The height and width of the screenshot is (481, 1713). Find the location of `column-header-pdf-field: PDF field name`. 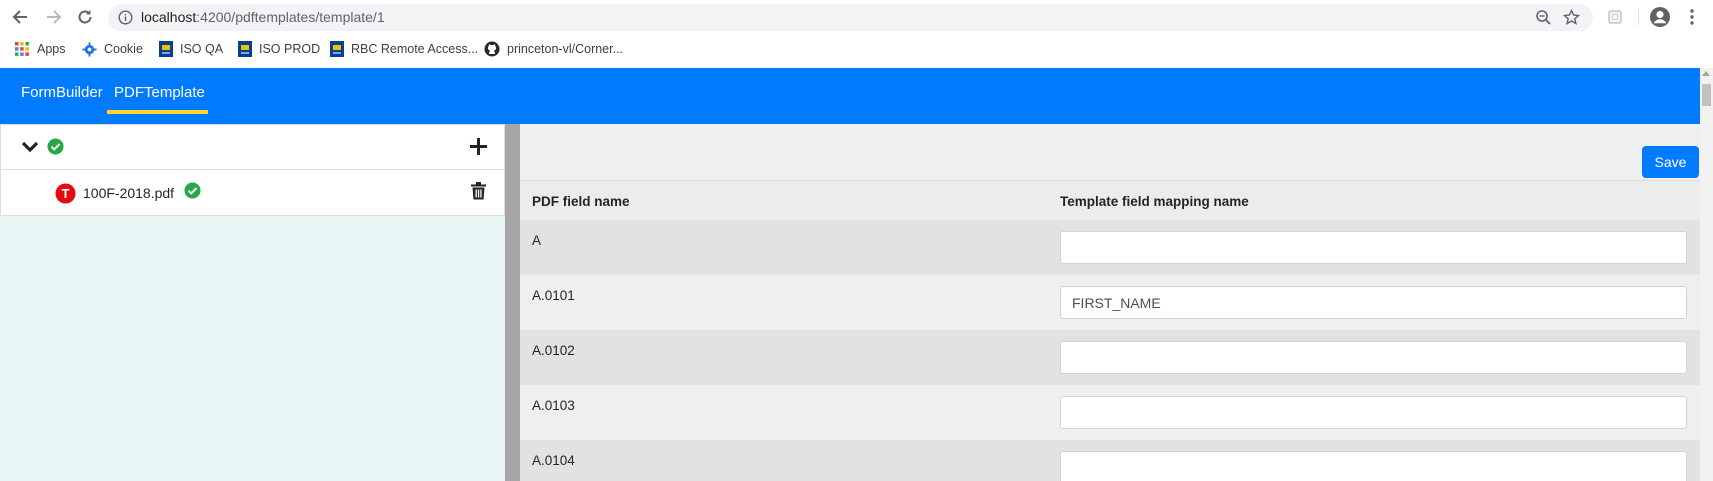

column-header-pdf-field: PDF field name is located at coordinates (581, 201).